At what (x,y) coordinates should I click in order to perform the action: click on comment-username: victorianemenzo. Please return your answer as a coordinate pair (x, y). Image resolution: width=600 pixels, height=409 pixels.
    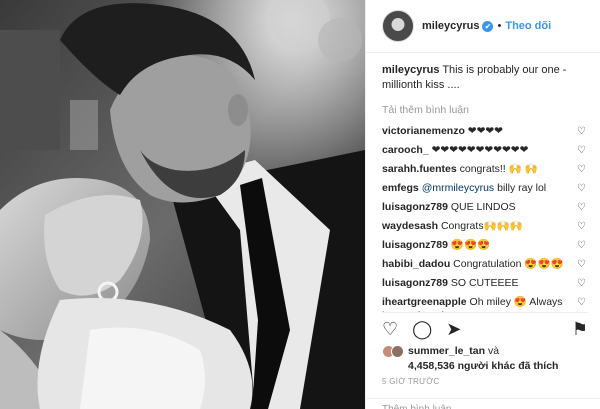
    Looking at the image, I should click on (423, 131).